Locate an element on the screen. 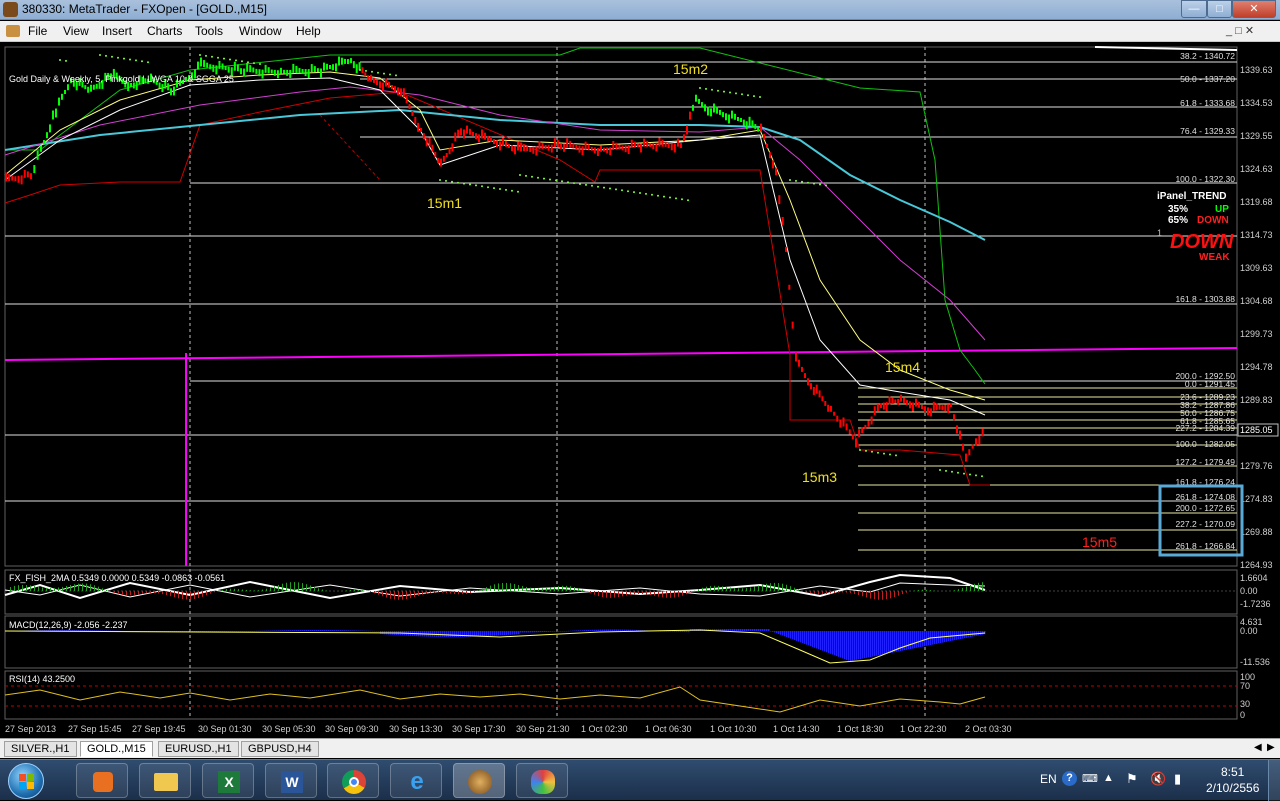 The image size is (1280, 801). taskbar-explorer is located at coordinates (165, 780).